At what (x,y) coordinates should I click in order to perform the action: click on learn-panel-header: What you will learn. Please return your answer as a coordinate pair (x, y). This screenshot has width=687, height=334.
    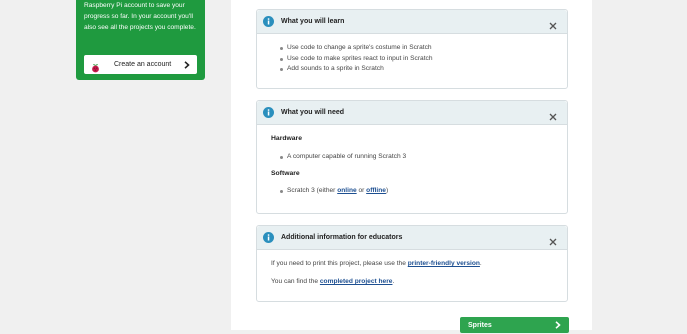
    Looking at the image, I should click on (412, 22).